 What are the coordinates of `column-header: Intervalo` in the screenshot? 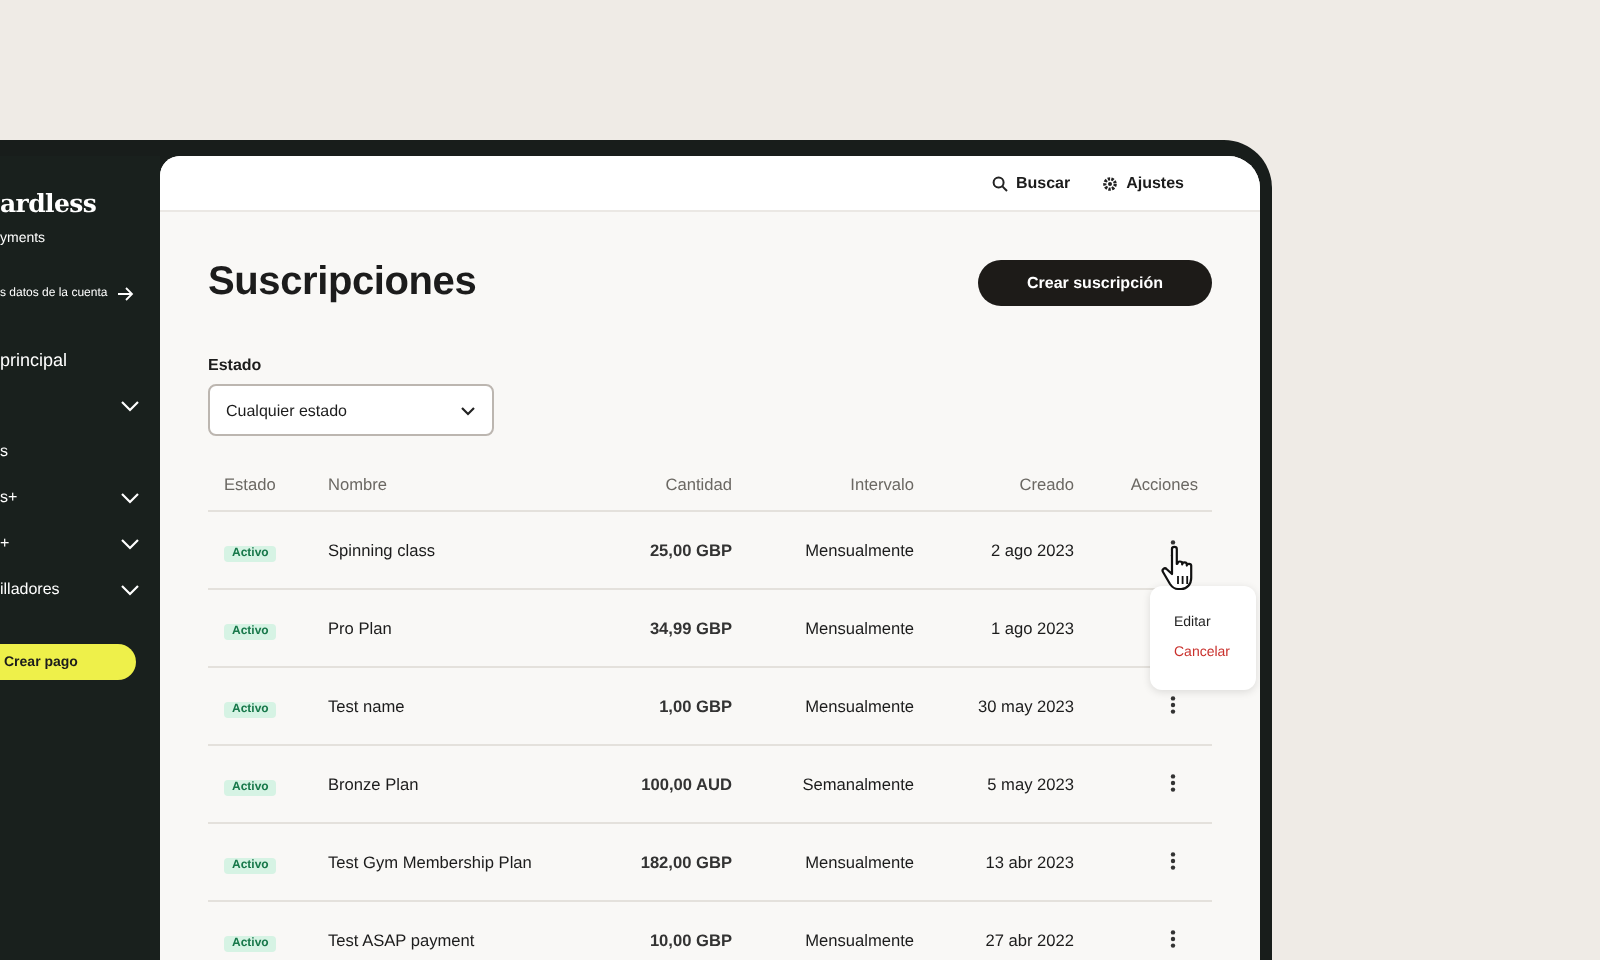 It's located at (881, 483).